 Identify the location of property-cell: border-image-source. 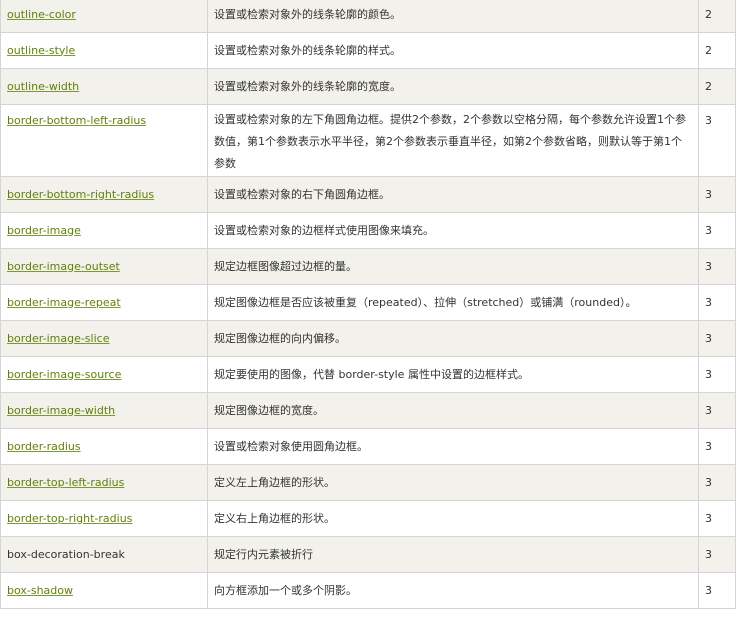
(104, 374).